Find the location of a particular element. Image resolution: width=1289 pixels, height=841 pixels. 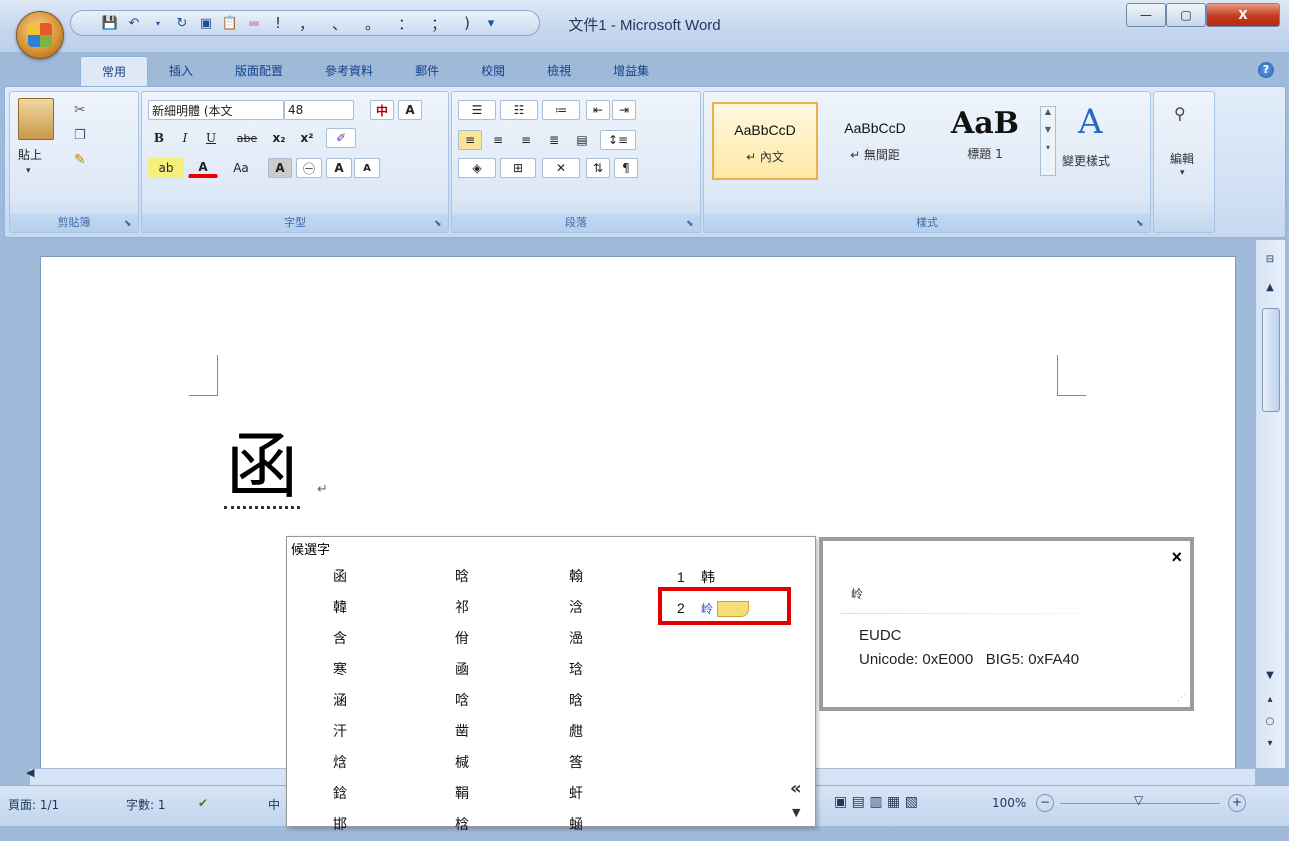

style-normal: AaBbCcD ↵ 內文 is located at coordinates (765, 141).